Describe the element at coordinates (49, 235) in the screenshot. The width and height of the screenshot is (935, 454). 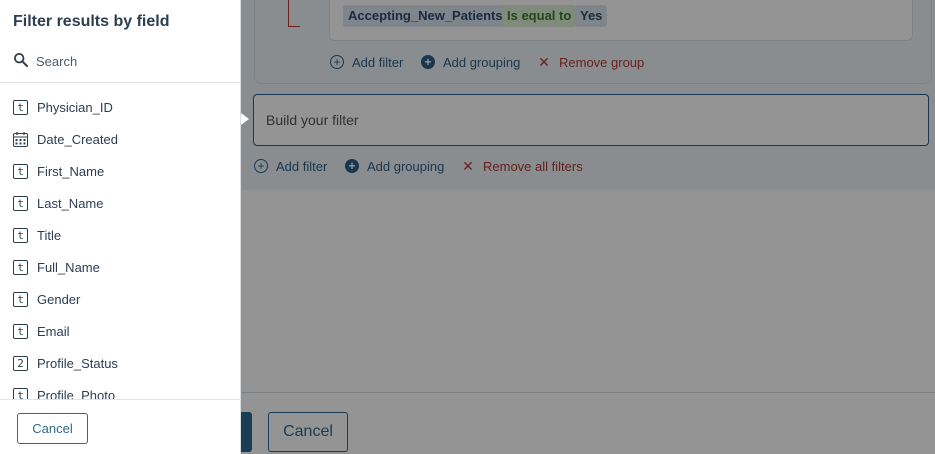
I see `field-item-label: Title` at that location.